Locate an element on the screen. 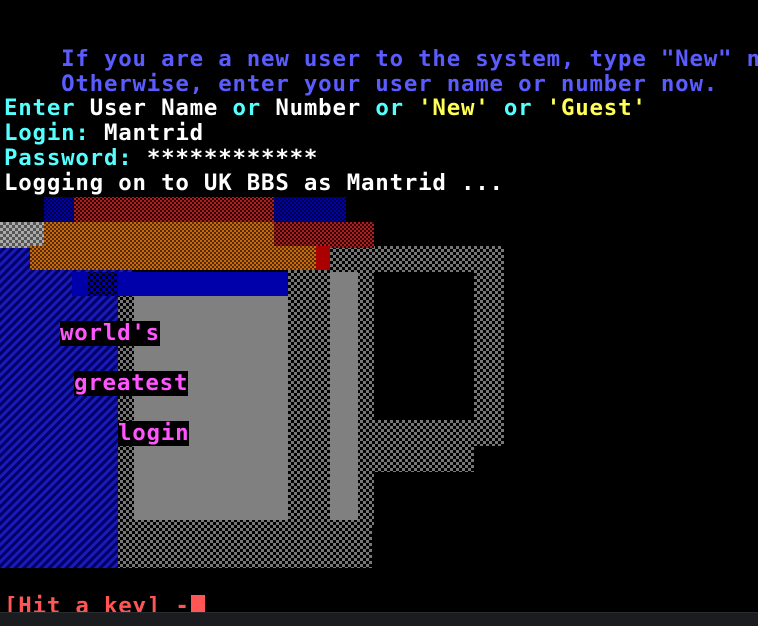 Image resolution: width=758 pixels, height=626 pixels. hit-key-prompt: [Hit a key] - is located at coordinates (104, 603).